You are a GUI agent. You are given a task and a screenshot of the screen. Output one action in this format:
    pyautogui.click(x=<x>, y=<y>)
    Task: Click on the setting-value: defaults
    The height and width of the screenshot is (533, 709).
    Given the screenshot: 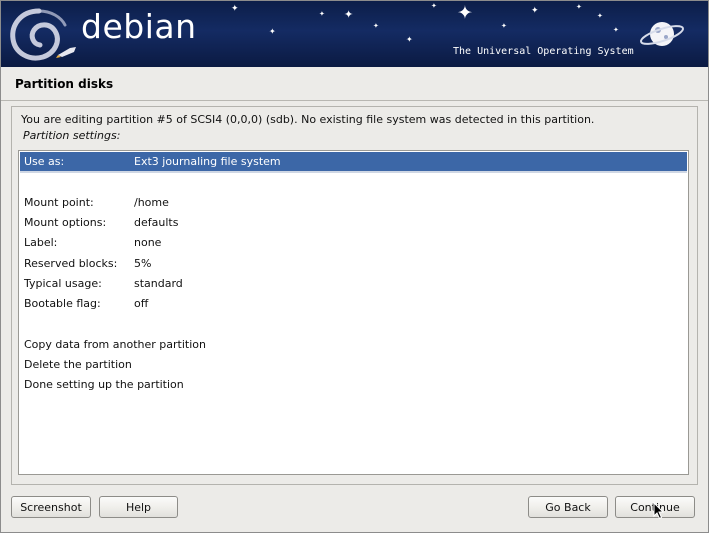 What is the action you would take?
    pyautogui.click(x=156, y=222)
    